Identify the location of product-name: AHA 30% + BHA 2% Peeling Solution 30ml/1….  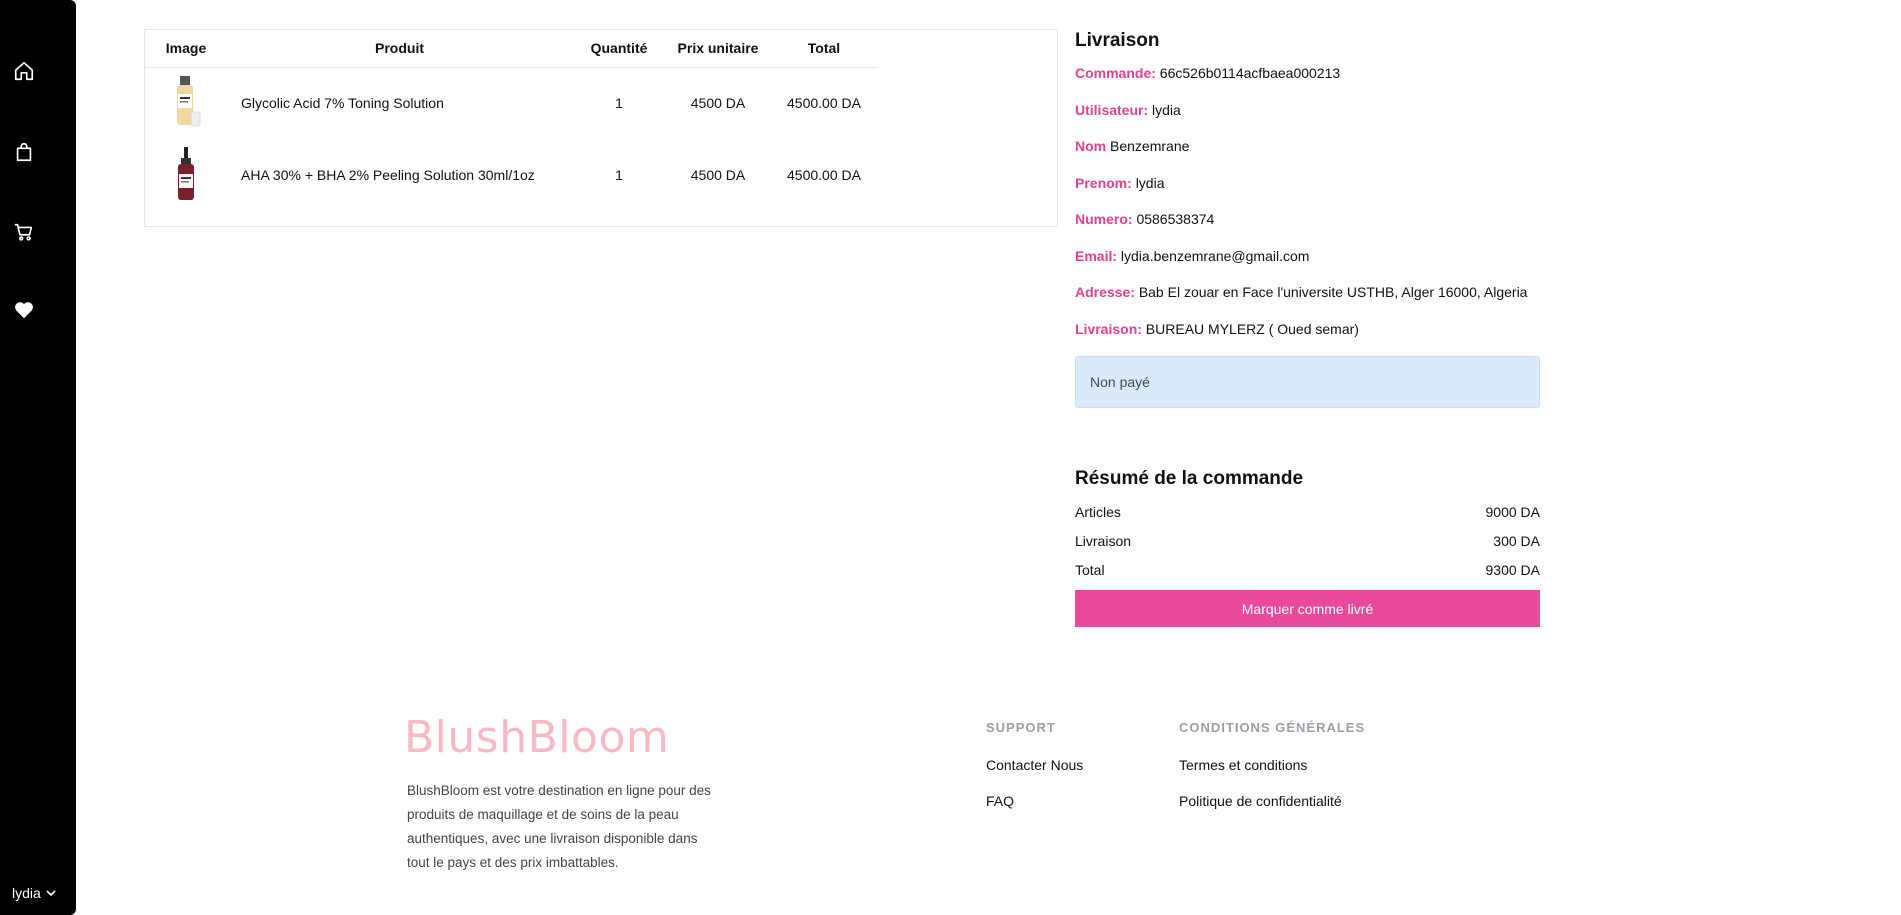
(388, 175).